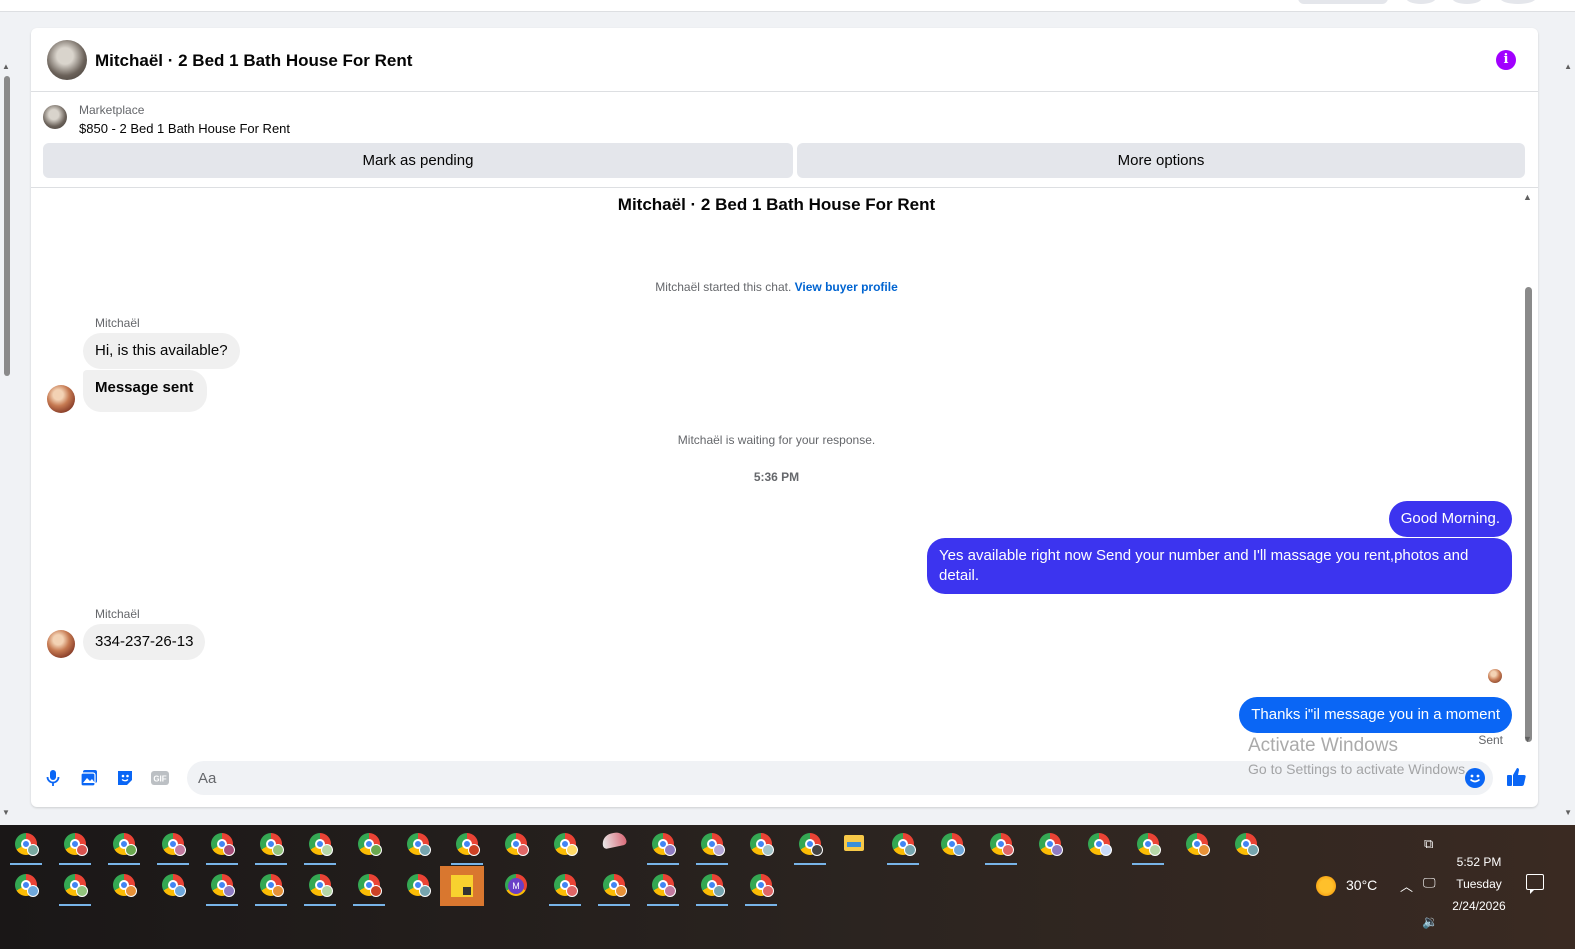 Image resolution: width=1575 pixels, height=949 pixels. Describe the element at coordinates (1568, 442) in the screenshot. I see `page-scrollbar-right: ▲ ▼` at that location.